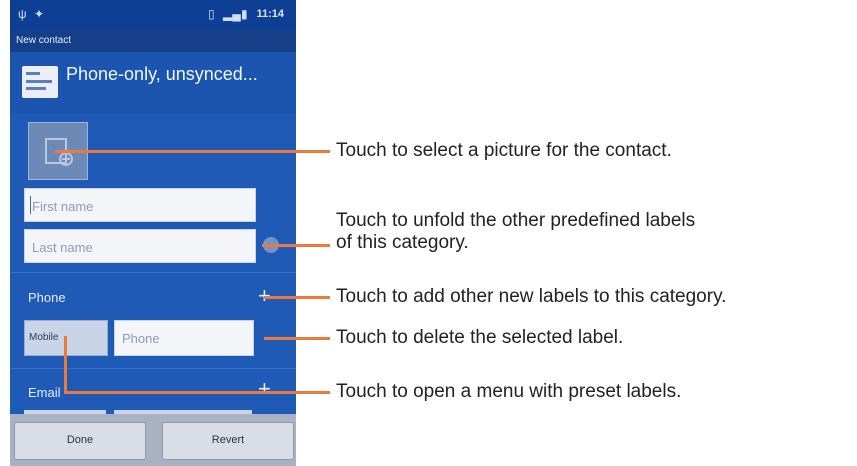 This screenshot has width=857, height=466. What do you see at coordinates (480, 337) in the screenshot?
I see `callout-text-delete-label: Touch to delete the selected label.` at bounding box center [480, 337].